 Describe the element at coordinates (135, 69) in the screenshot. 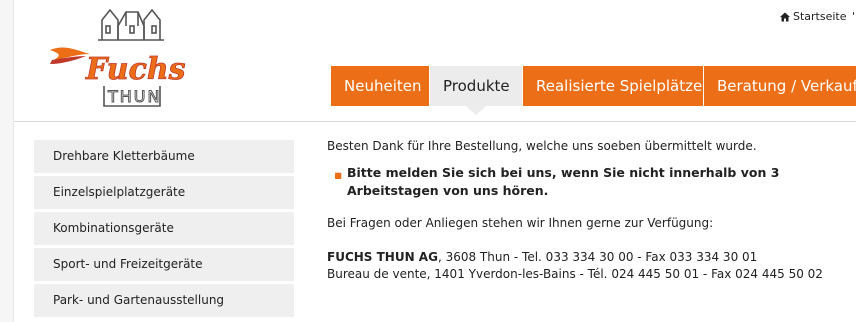

I see `logo-wordmark: Fuchs` at that location.